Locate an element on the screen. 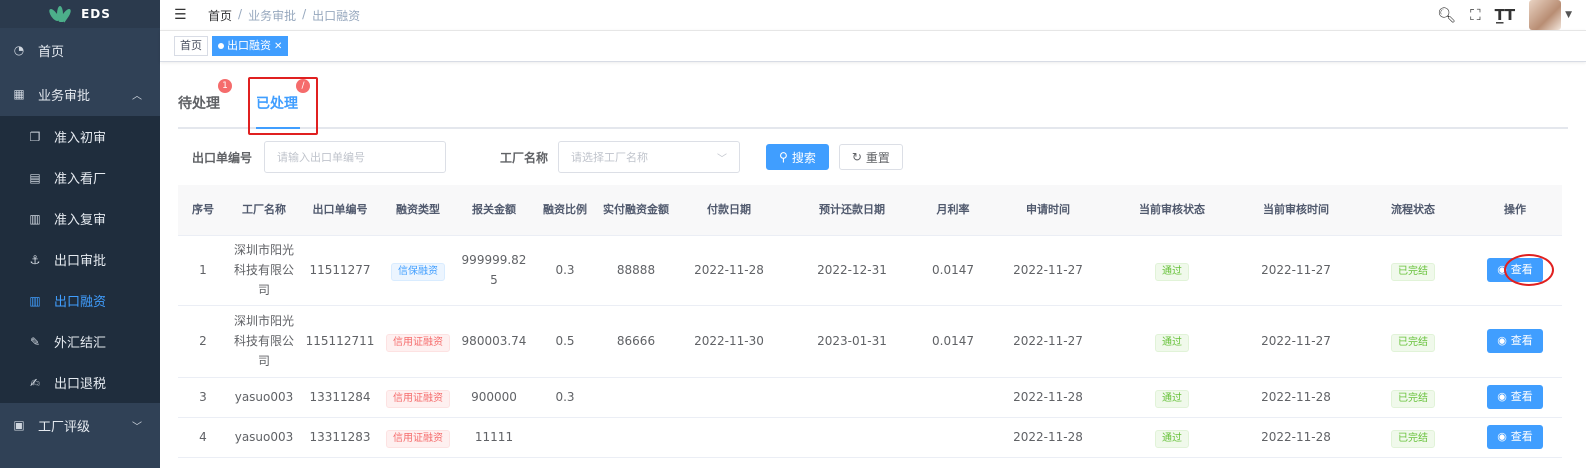 Image resolution: width=1586 pixels, height=468 pixels. edit-doc-icon: ✍ is located at coordinates (35, 382).